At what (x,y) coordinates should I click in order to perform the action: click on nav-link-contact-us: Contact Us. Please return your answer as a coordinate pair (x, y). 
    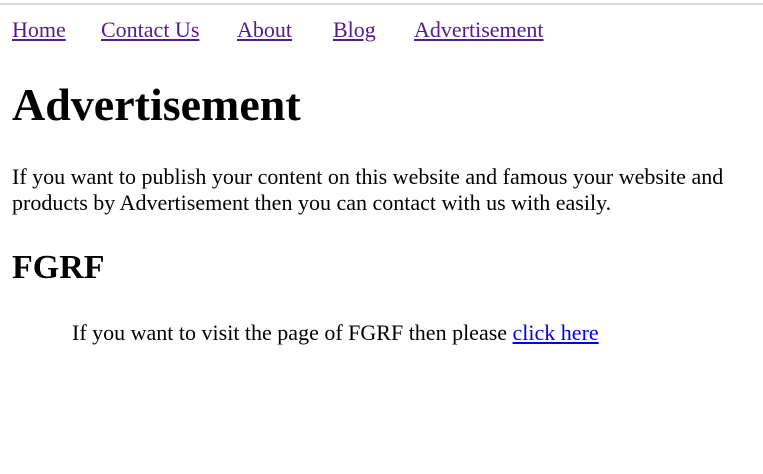
    Looking at the image, I should click on (150, 30).